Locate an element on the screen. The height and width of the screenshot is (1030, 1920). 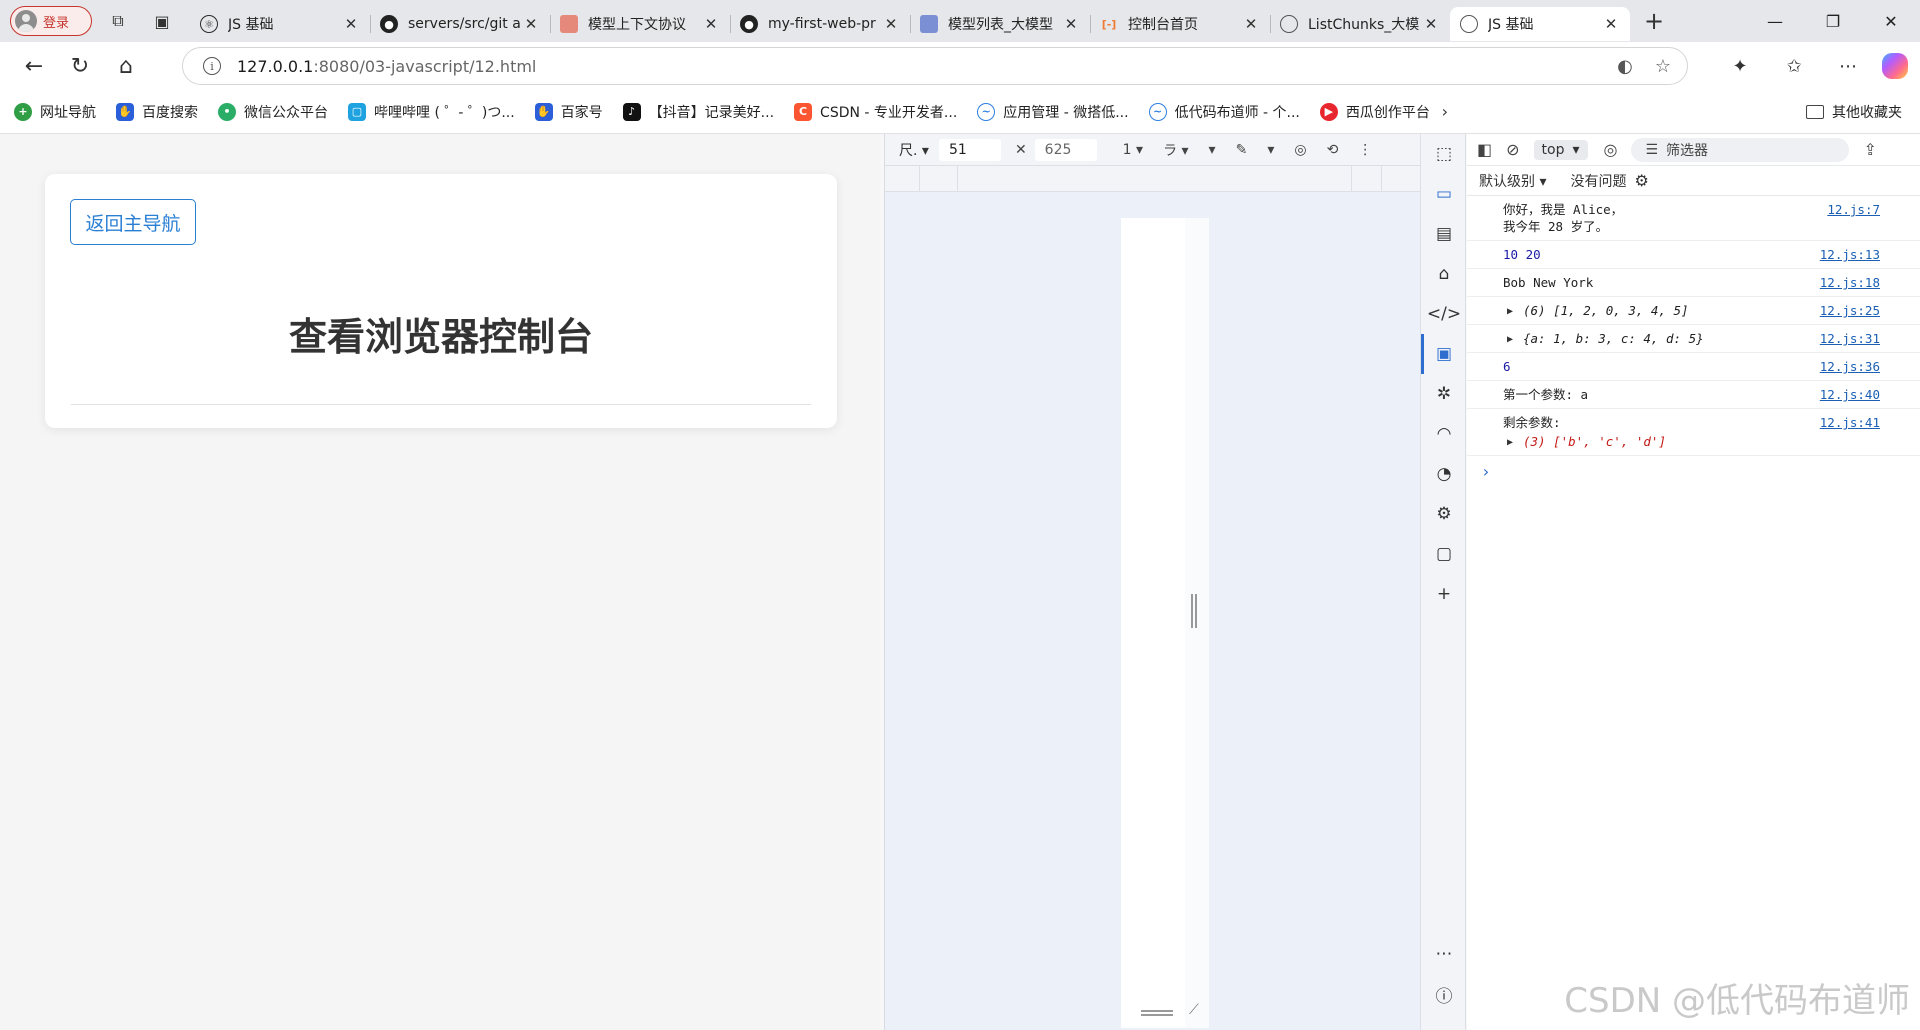
source-link: 12.js:13 is located at coordinates (1850, 254).